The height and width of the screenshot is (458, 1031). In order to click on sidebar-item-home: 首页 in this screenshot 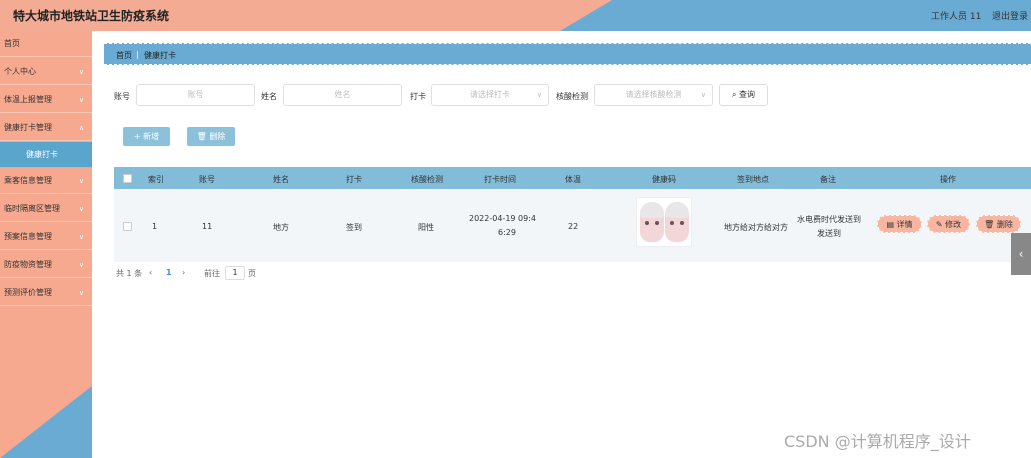, I will do `click(46, 44)`.